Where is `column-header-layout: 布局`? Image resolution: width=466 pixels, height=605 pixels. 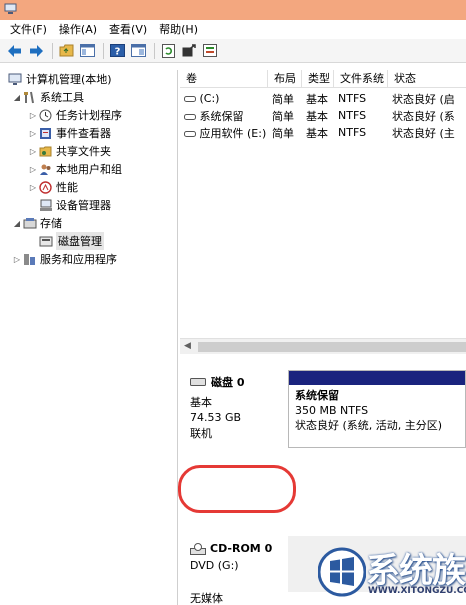 column-header-layout: 布局 is located at coordinates (285, 79).